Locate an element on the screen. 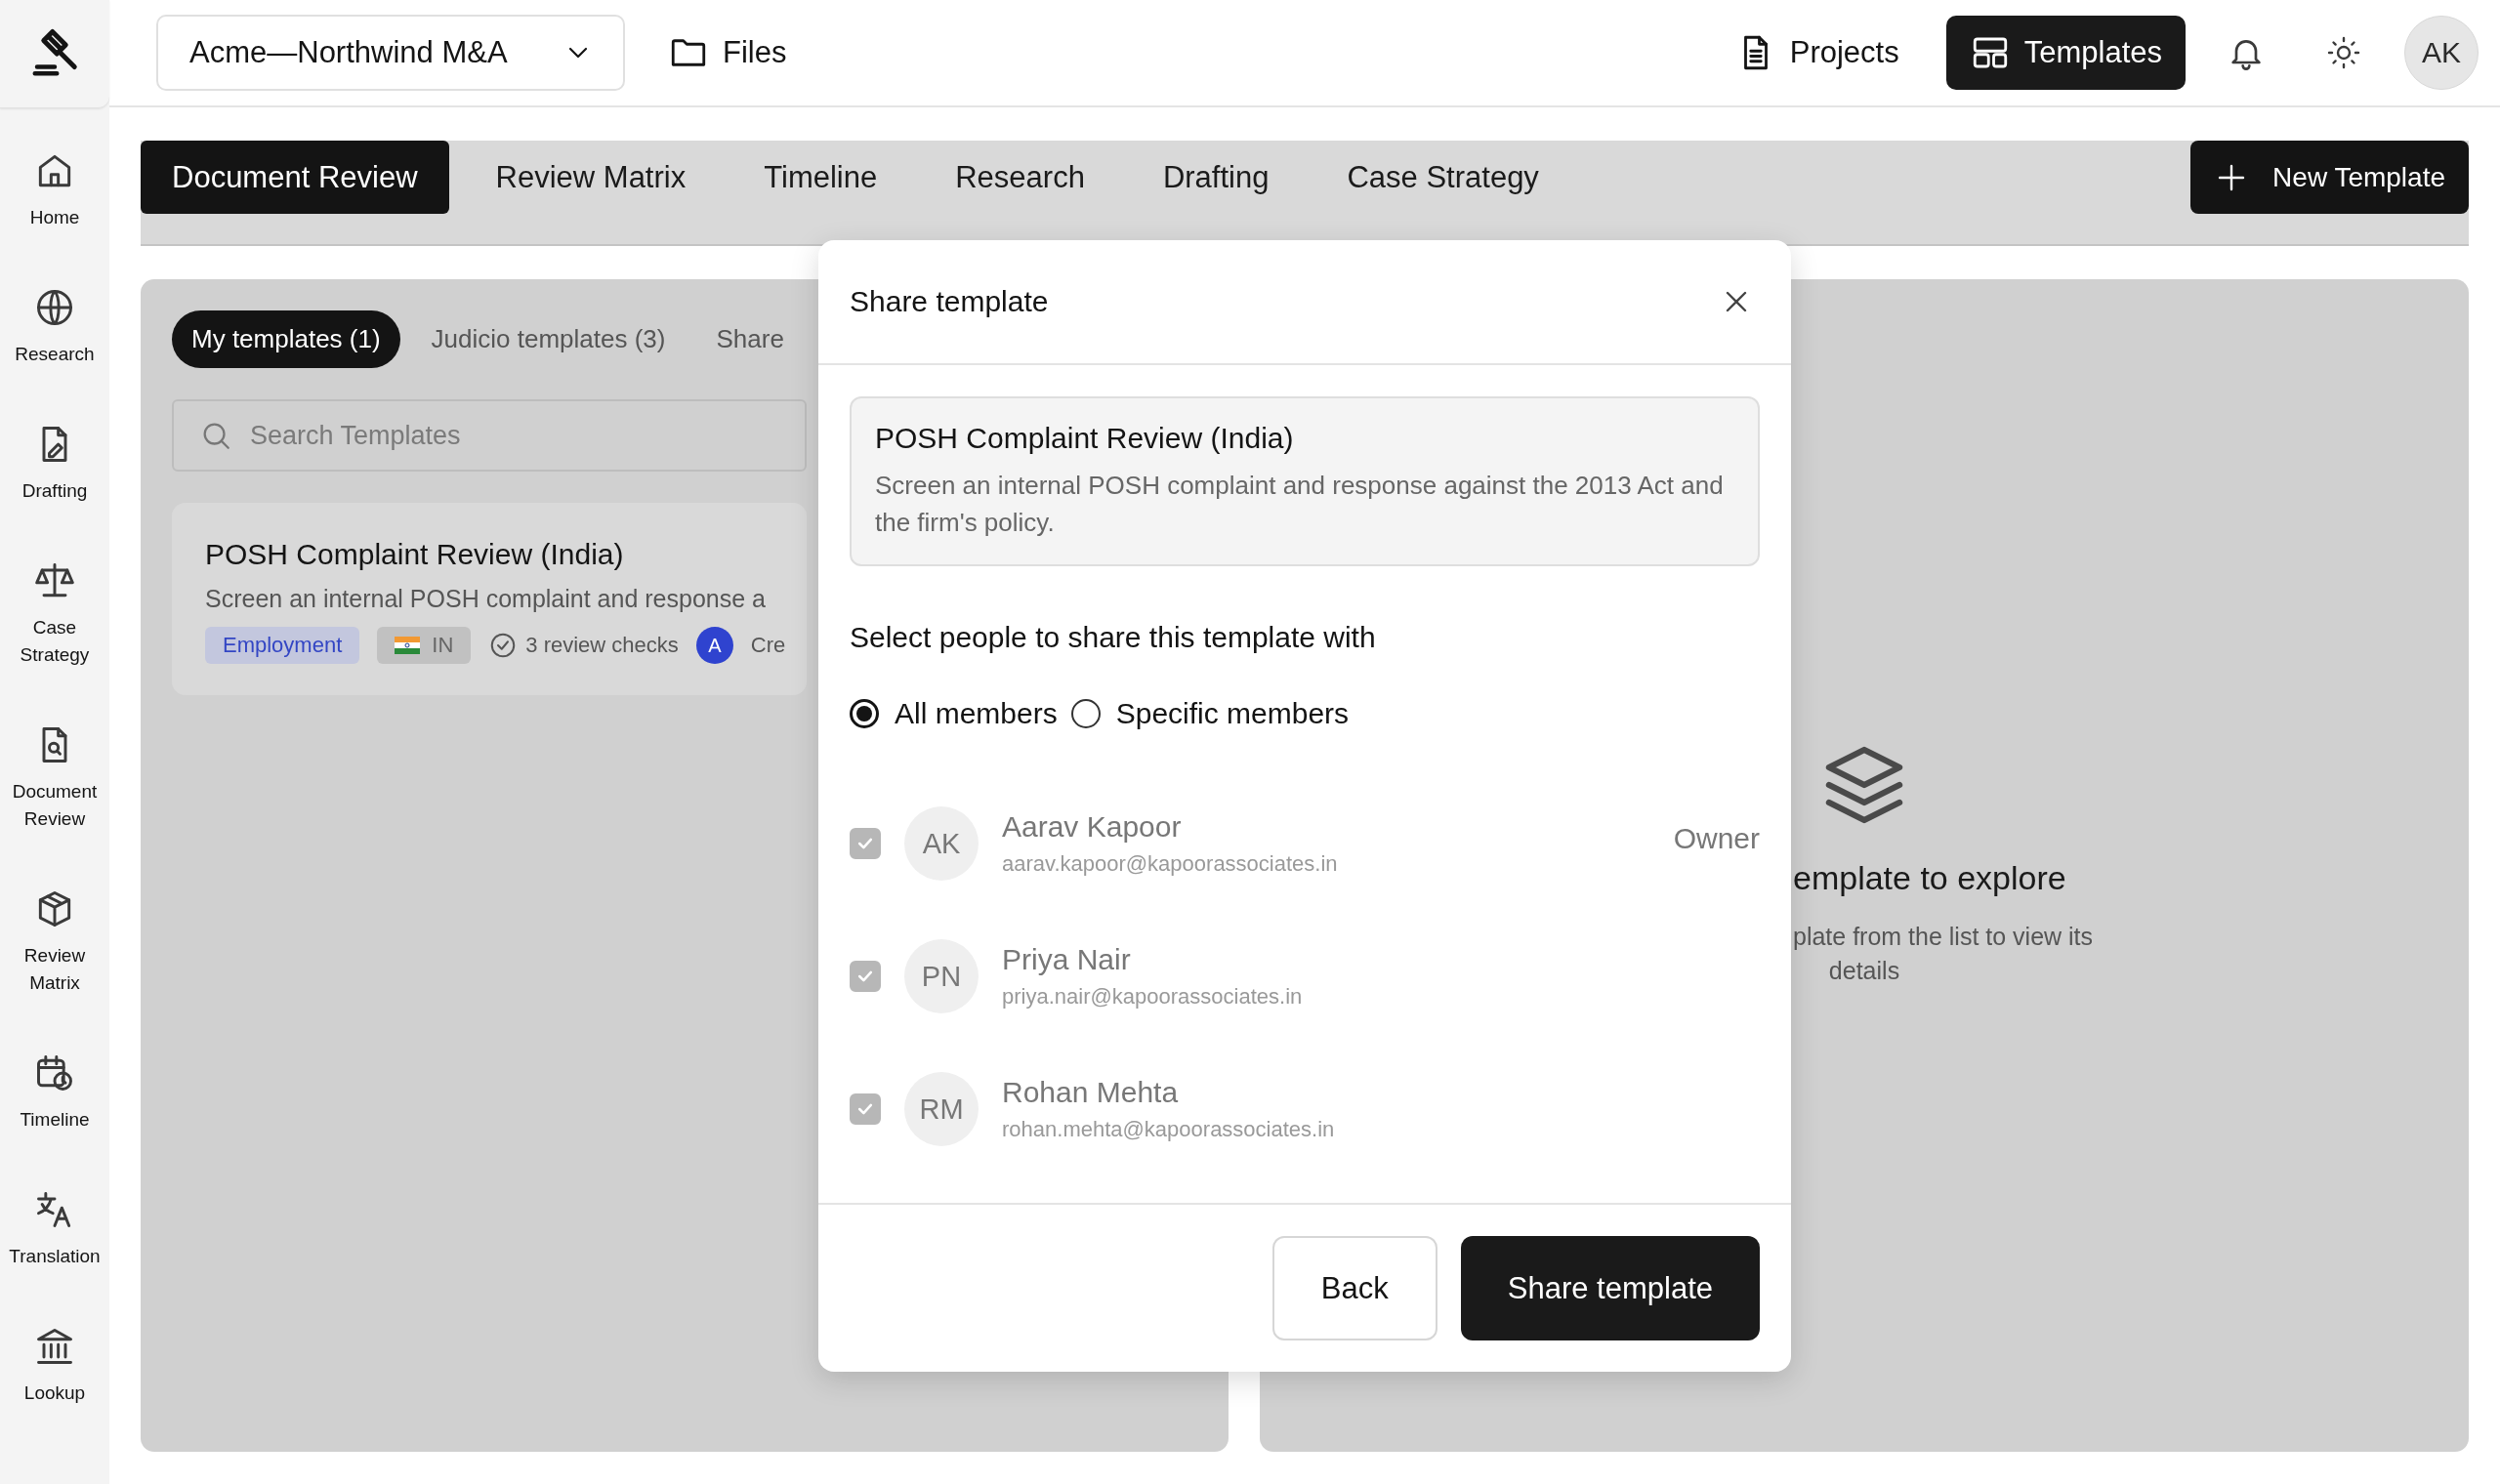  sidebar-item: Review Matrix is located at coordinates (54, 928).